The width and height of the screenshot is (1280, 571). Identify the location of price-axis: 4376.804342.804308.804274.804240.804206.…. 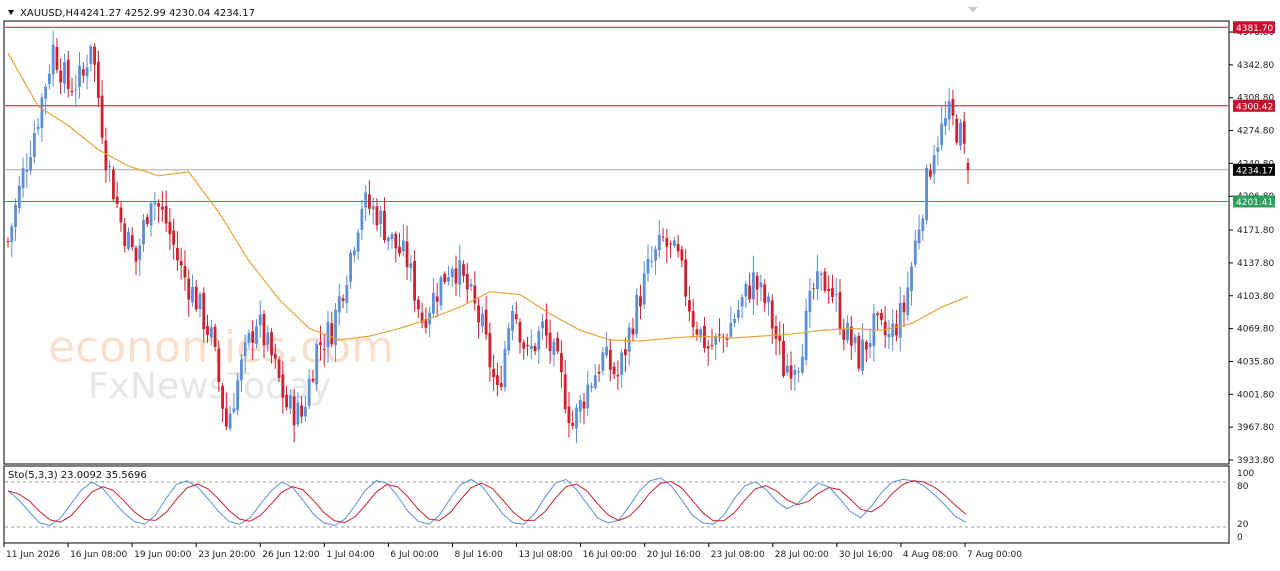
(1251, 247).